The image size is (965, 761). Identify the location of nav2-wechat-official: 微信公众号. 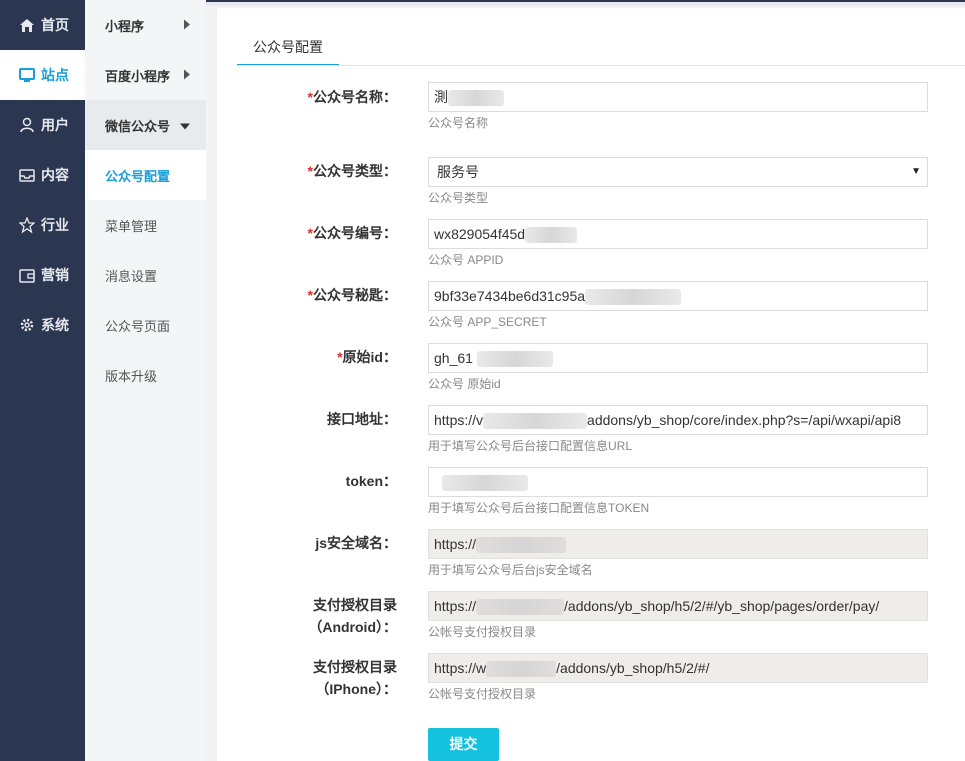
(145, 125).